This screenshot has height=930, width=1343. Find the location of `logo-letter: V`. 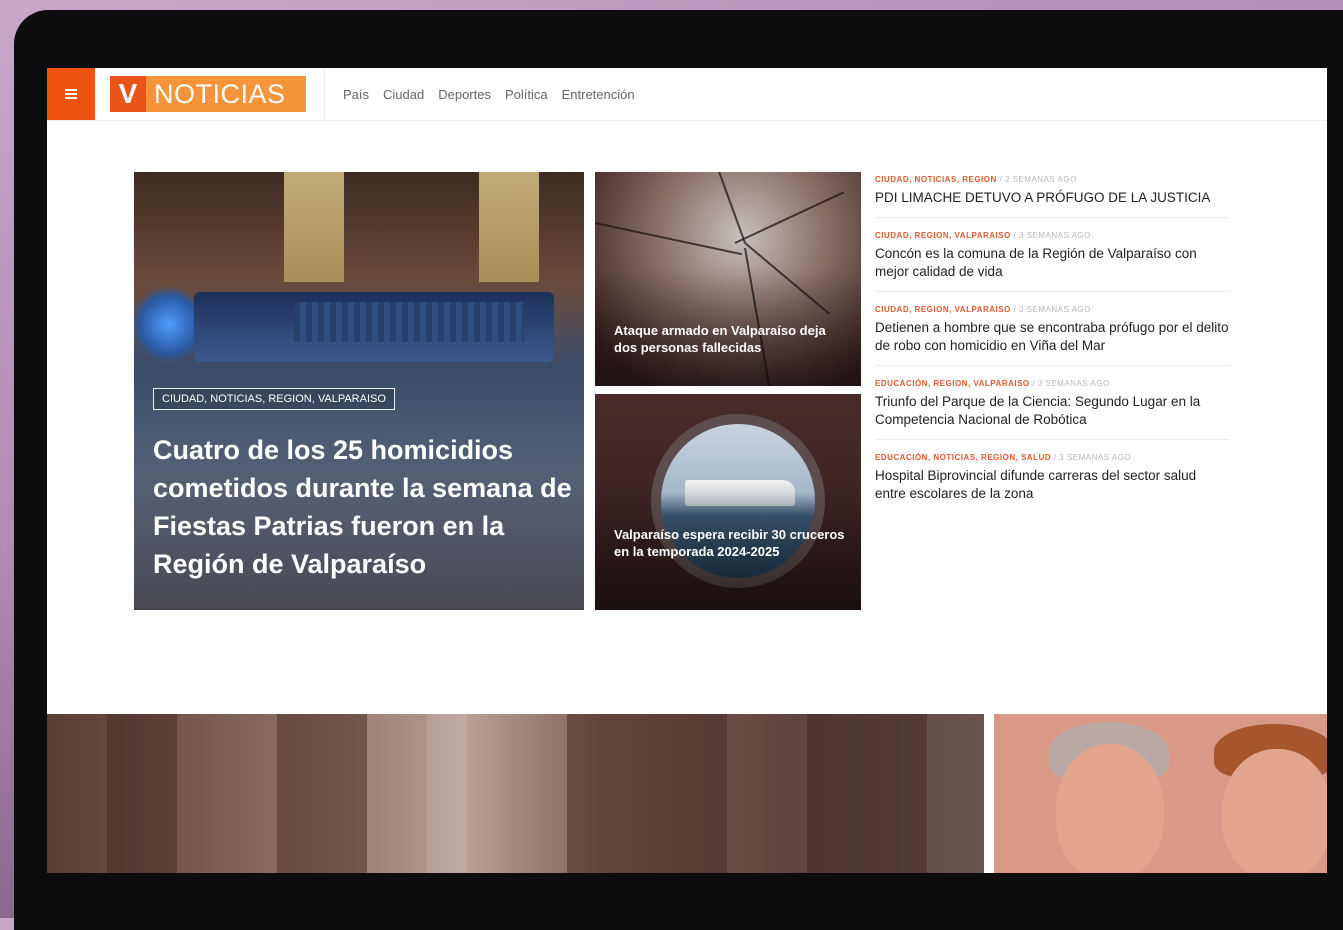

logo-letter: V is located at coordinates (128, 94).